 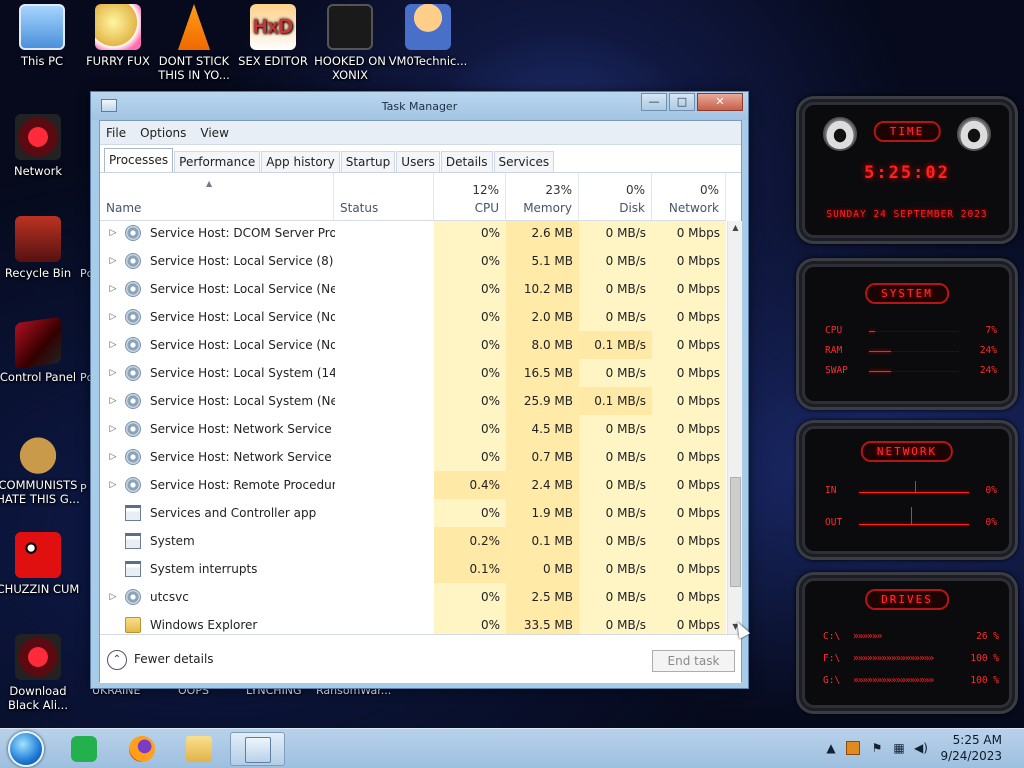 What do you see at coordinates (911, 351) in the screenshot?
I see `ram-meter: RAM 24%` at bounding box center [911, 351].